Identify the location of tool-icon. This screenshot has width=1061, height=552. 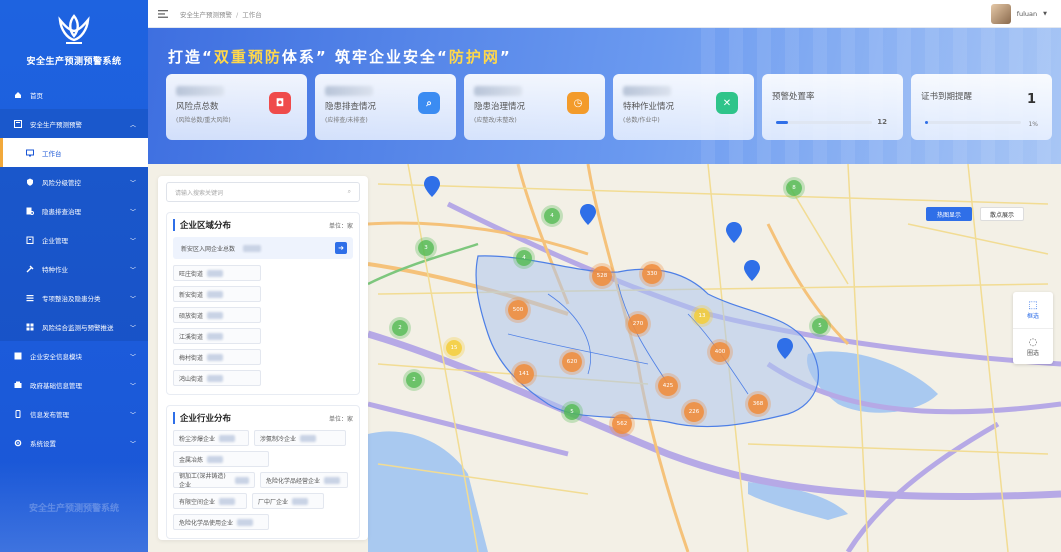
(30, 269).